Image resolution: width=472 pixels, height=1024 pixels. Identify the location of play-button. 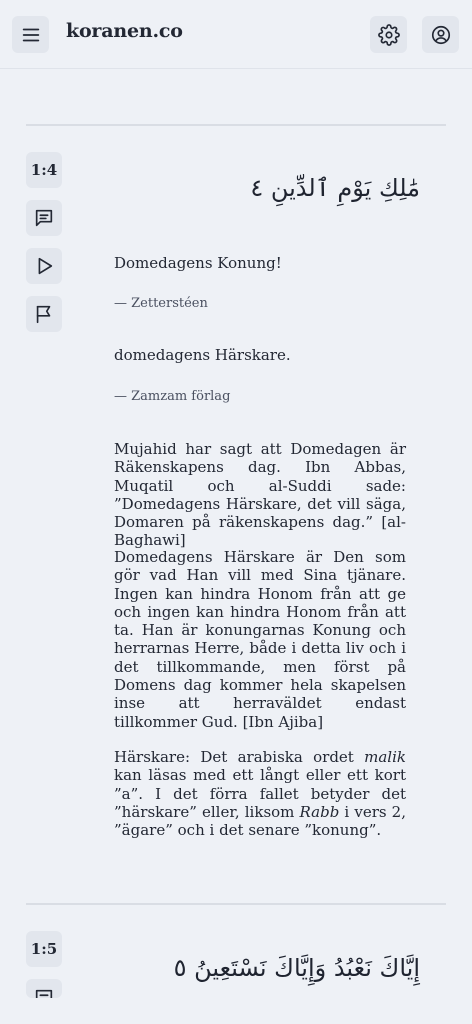
(44, 266).